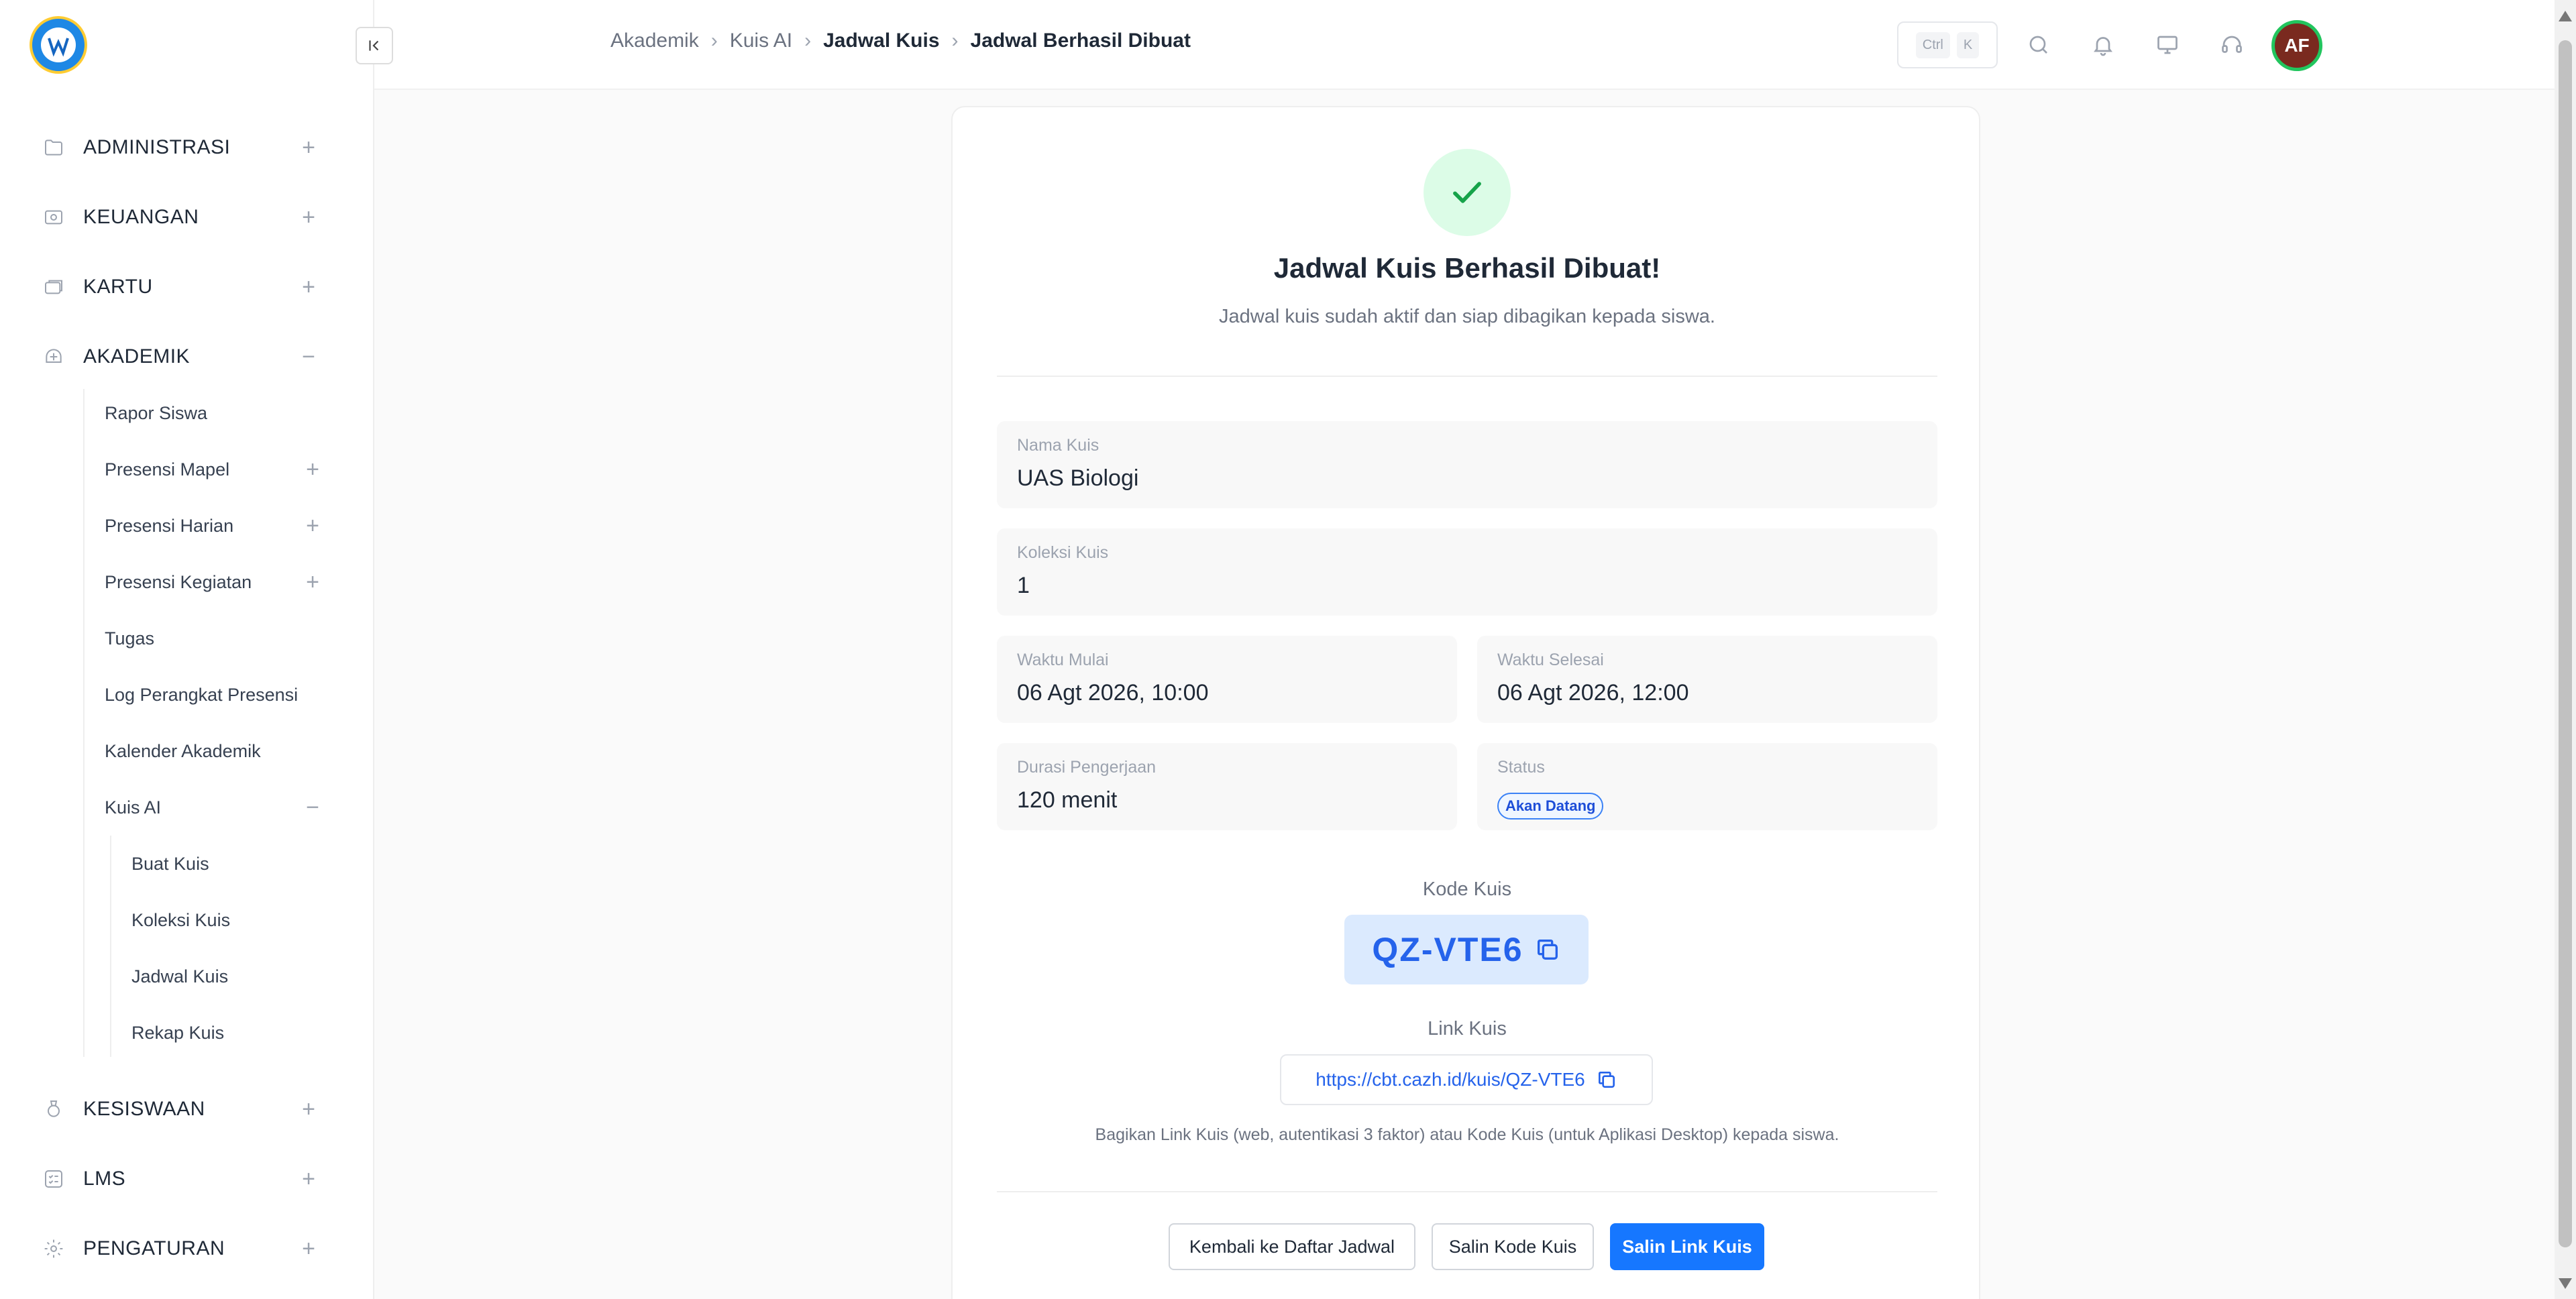 This screenshot has width=2576, height=1299. What do you see at coordinates (2103, 45) in the screenshot?
I see `bell-icon` at bounding box center [2103, 45].